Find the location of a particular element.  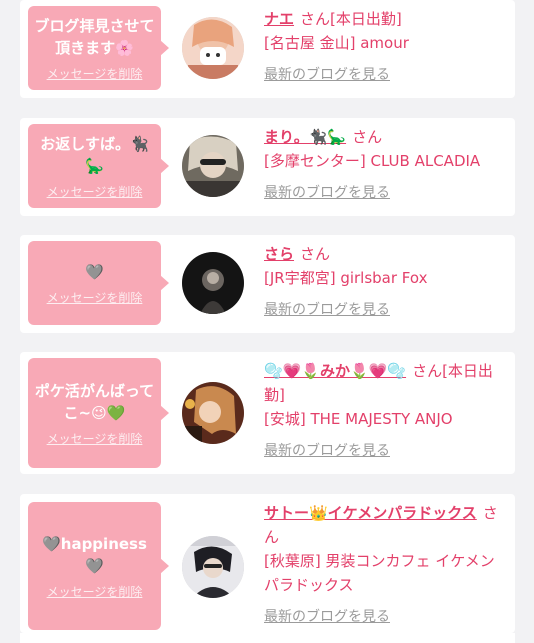

cast-name-link: サトー👑イケメンパラドックス is located at coordinates (370, 513).